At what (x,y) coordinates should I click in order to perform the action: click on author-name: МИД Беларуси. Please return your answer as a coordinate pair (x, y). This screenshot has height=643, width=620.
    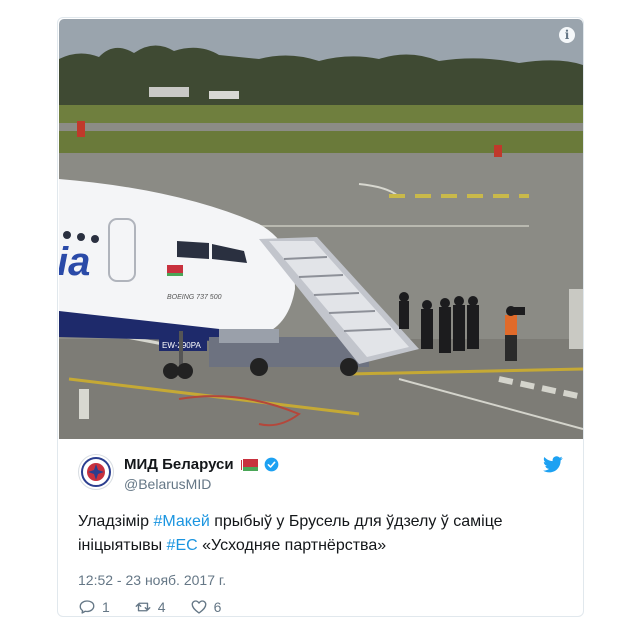
    Looking at the image, I should click on (179, 464).